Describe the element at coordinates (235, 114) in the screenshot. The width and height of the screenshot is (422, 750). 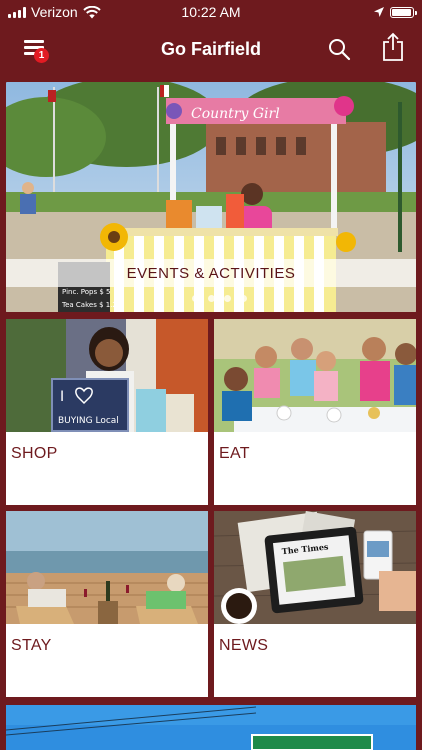
I see `stand-sign-text: Country Girl` at that location.